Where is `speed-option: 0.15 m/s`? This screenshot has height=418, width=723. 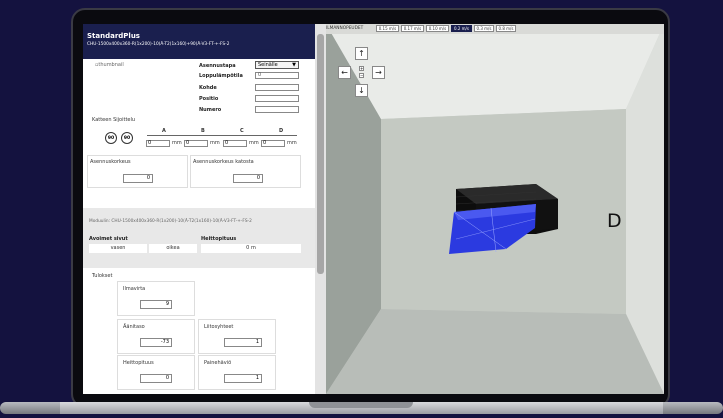
speed-option: 0.15 m/s is located at coordinates (387, 28).